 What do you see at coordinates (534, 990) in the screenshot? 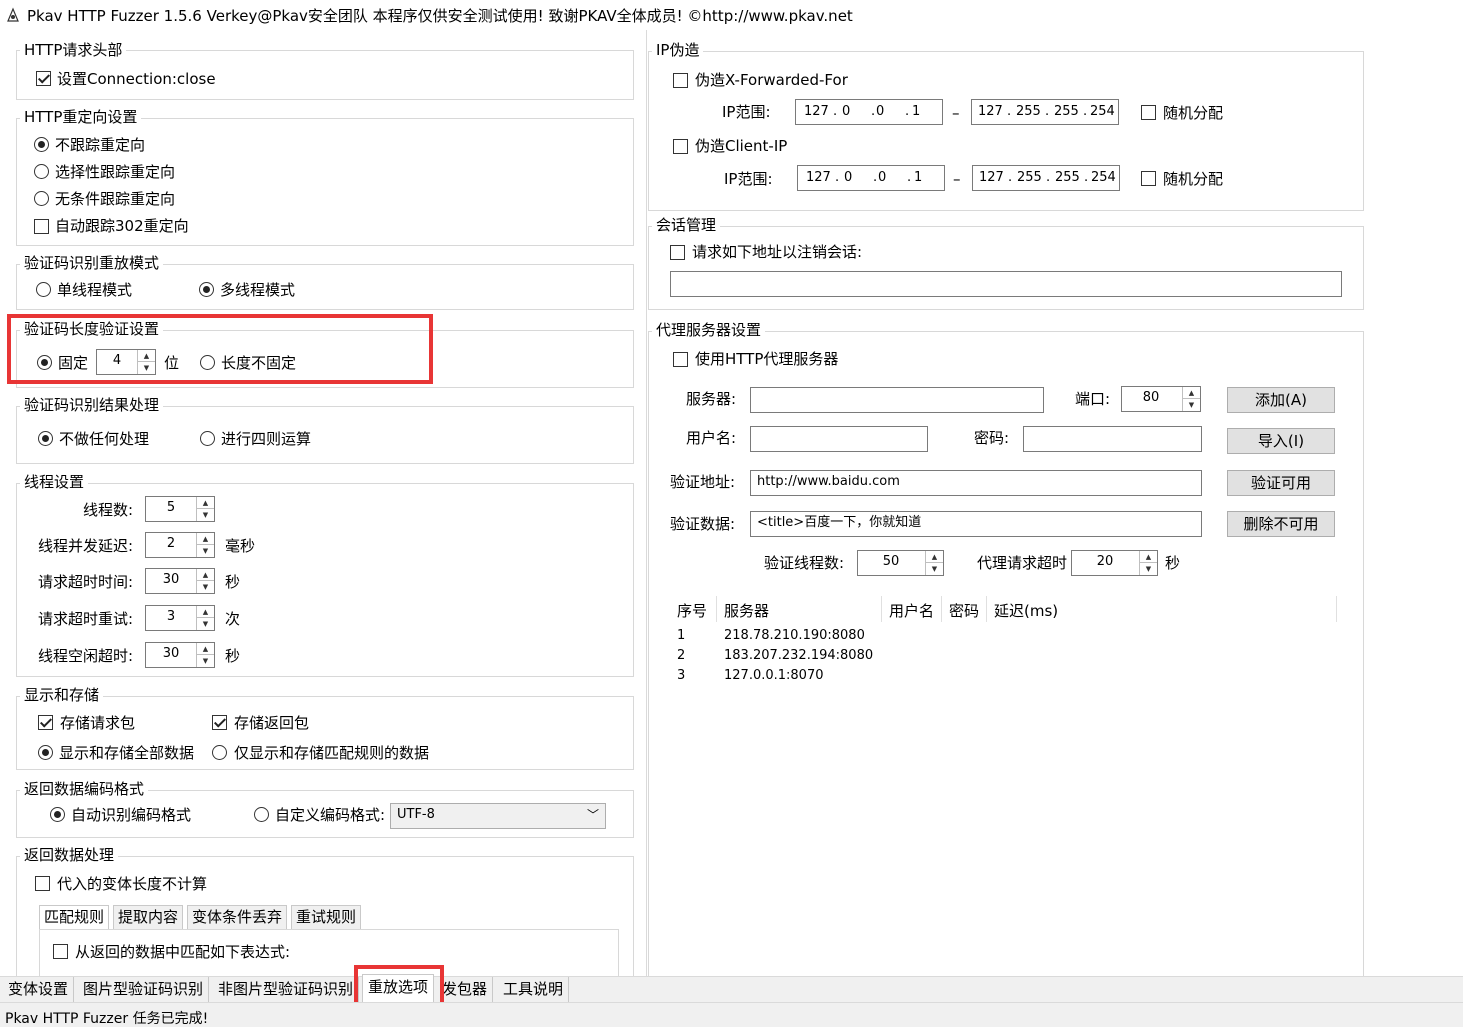
I see `main-tab: 工具说明` at bounding box center [534, 990].